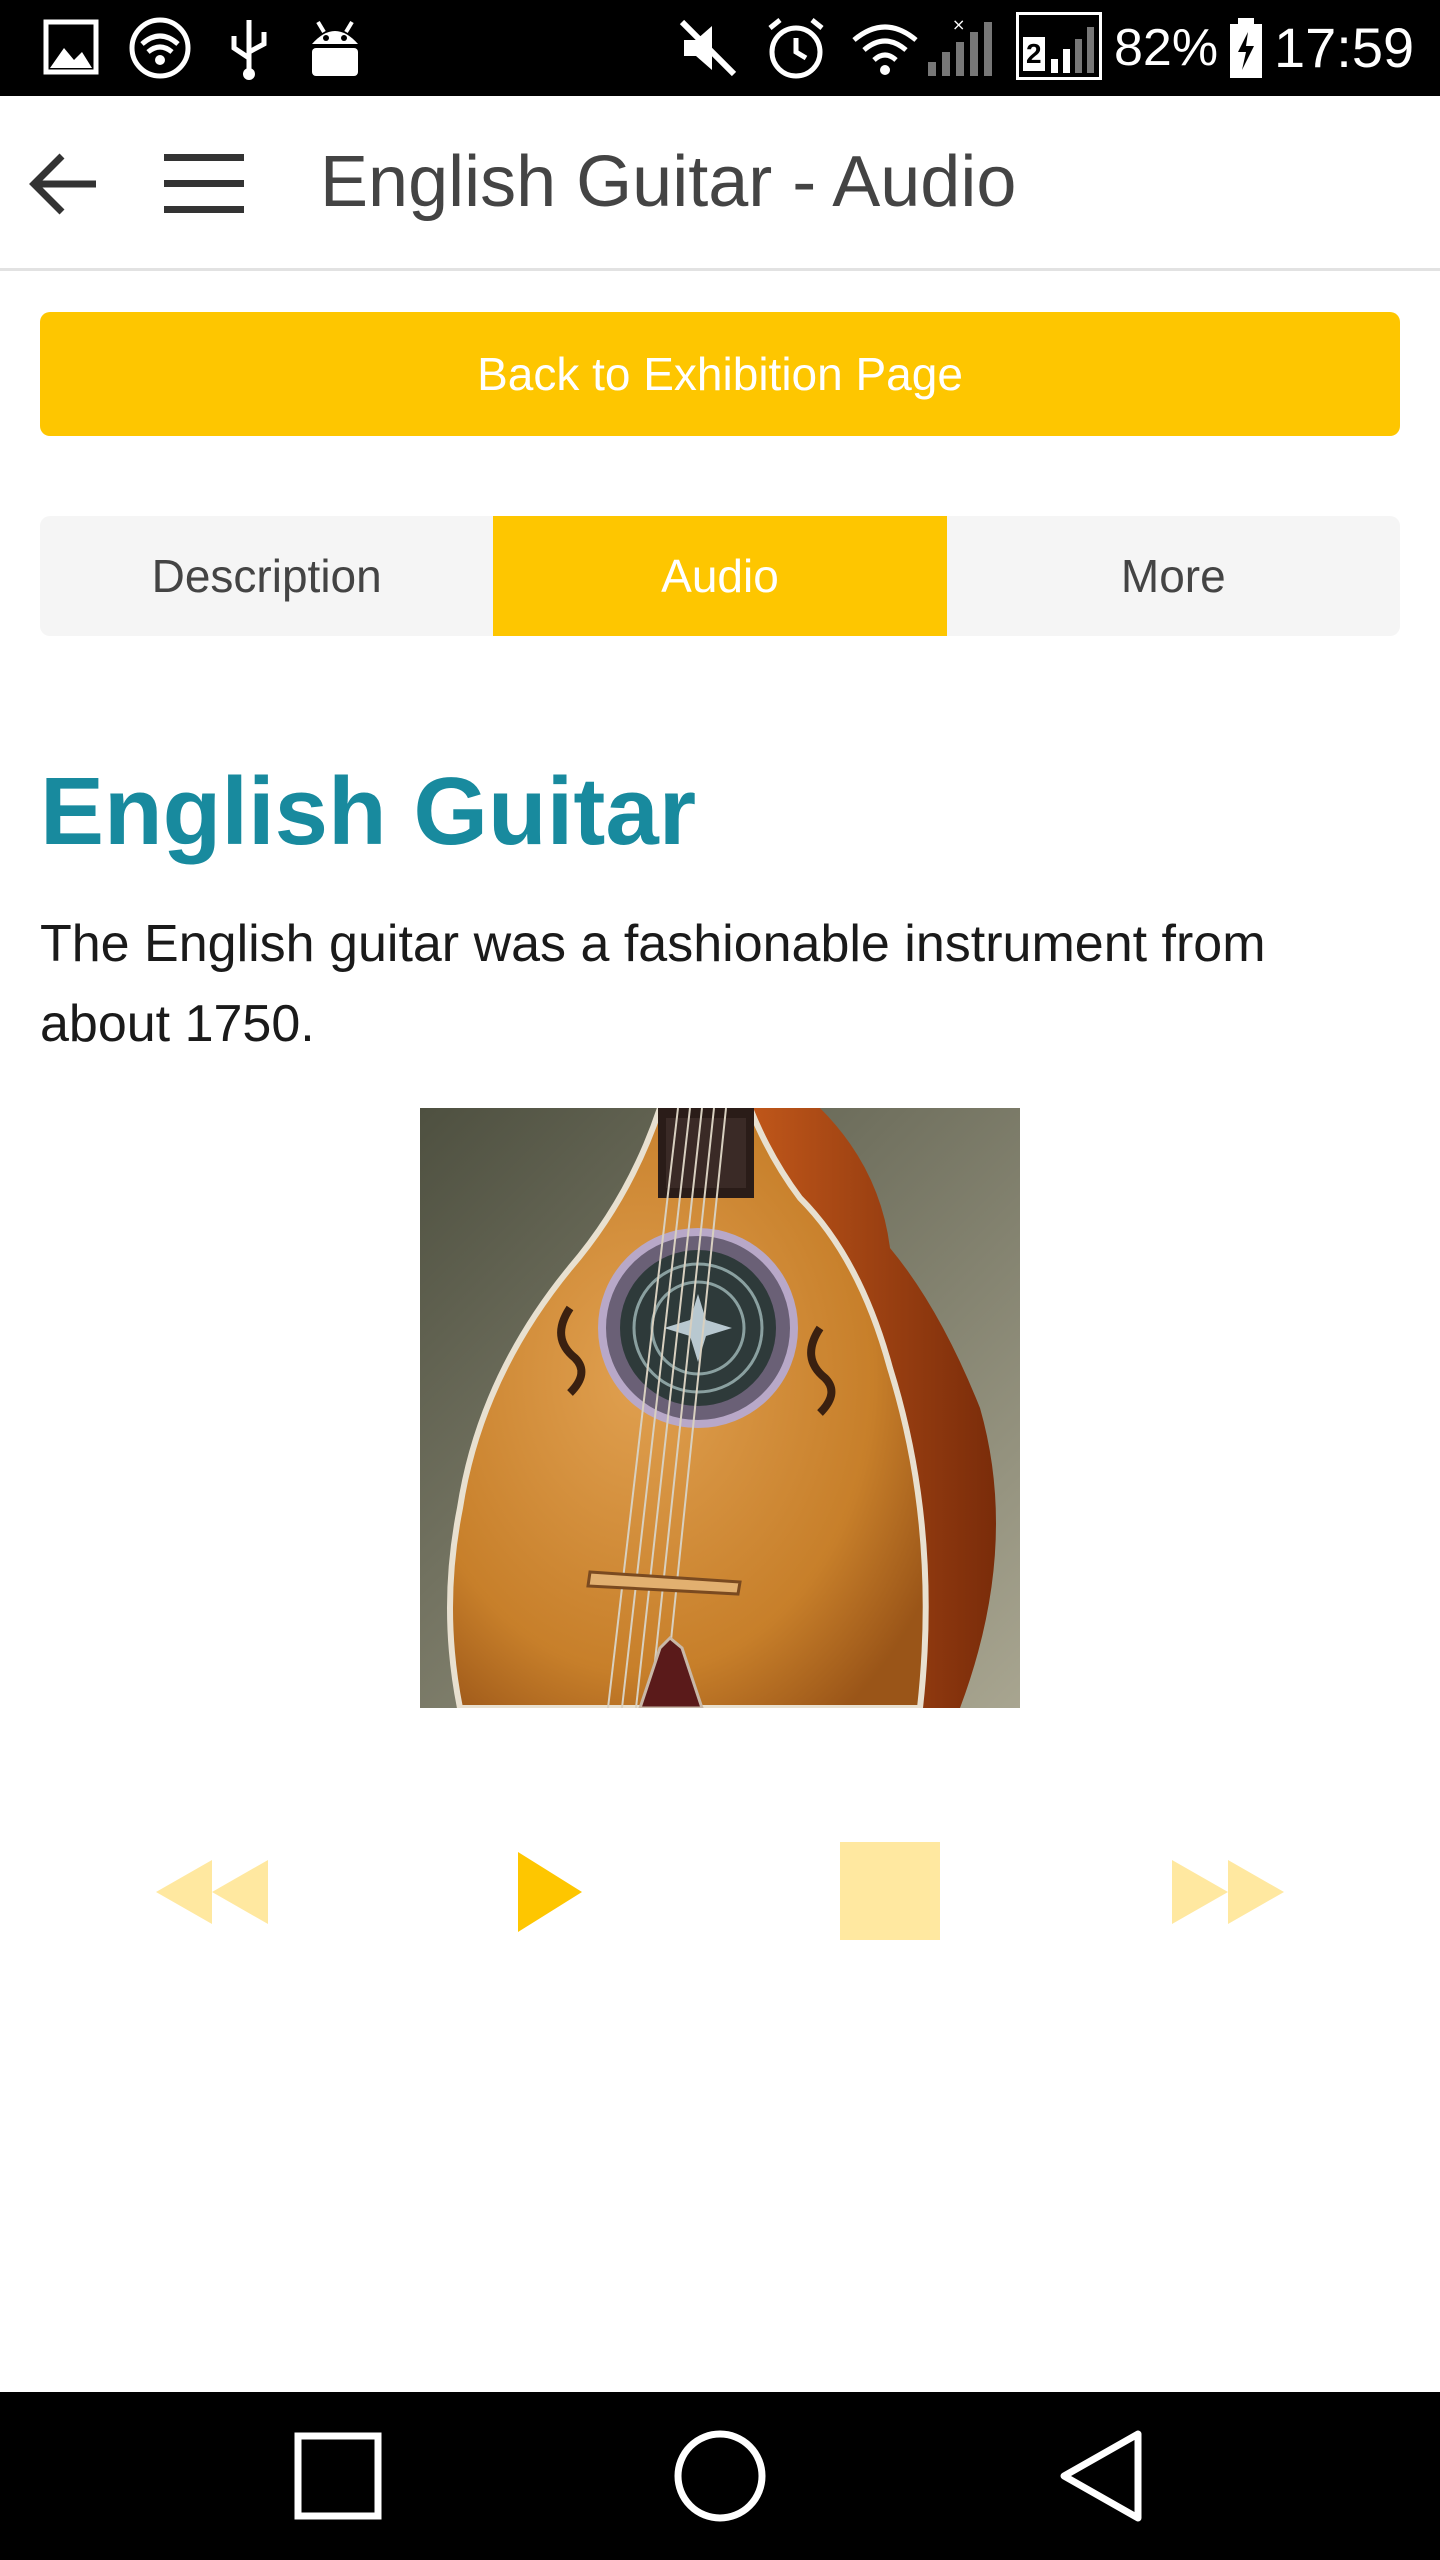 This screenshot has height=2560, width=1440. What do you see at coordinates (796, 48) in the screenshot?
I see `alarm-icon` at bounding box center [796, 48].